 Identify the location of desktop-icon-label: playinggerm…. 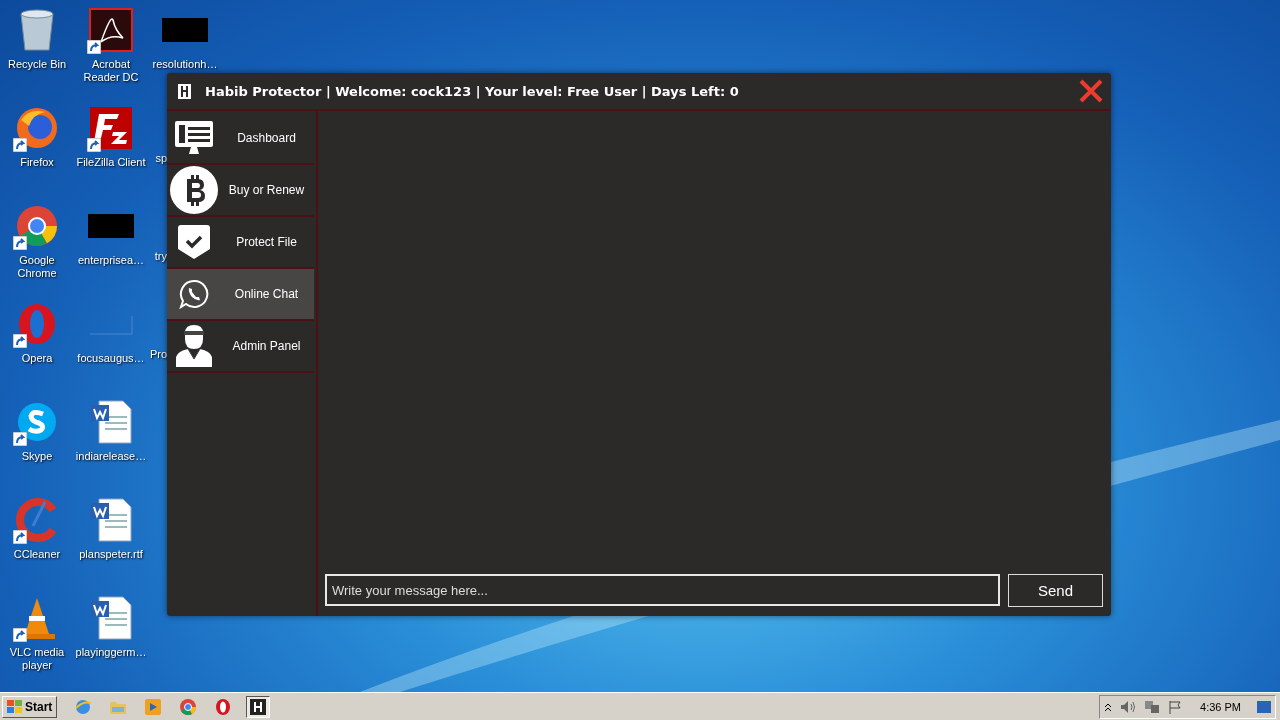
(111, 652).